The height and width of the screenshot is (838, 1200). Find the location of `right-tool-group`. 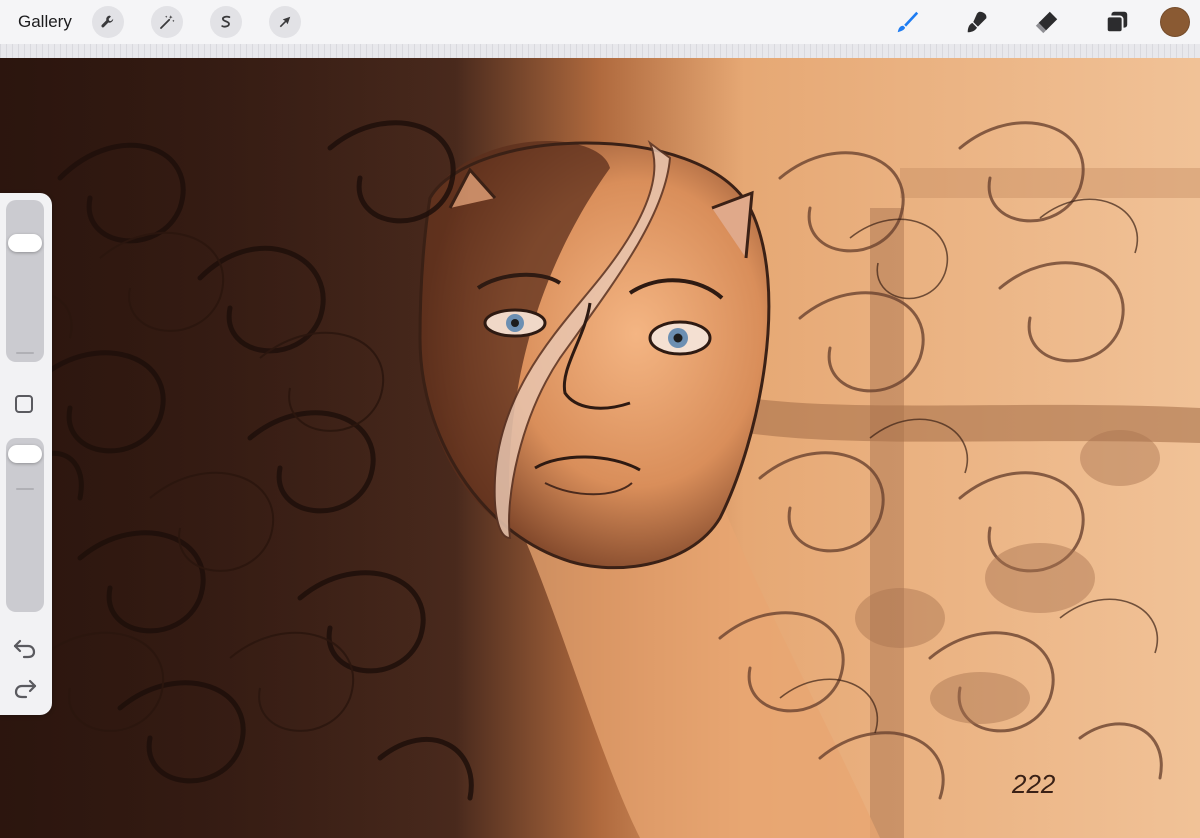

right-tool-group is located at coordinates (1036, 22).